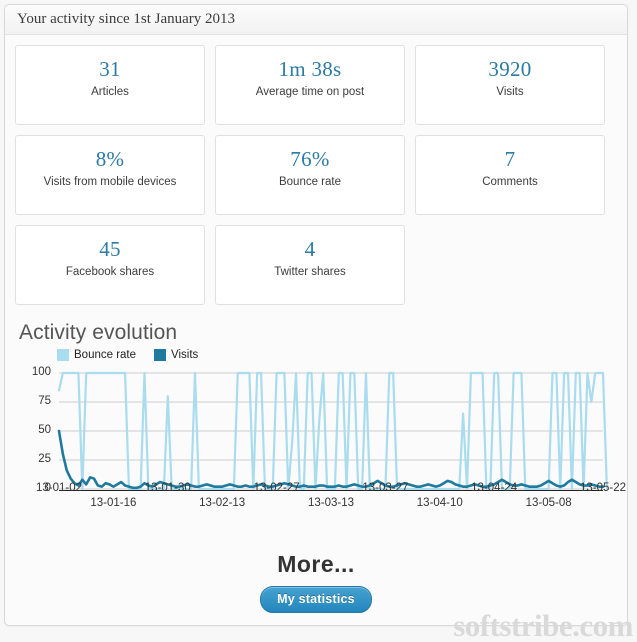 The width and height of the screenshot is (637, 642). Describe the element at coordinates (310, 175) in the screenshot. I see `stat-box: 76% Bounce rate` at that location.